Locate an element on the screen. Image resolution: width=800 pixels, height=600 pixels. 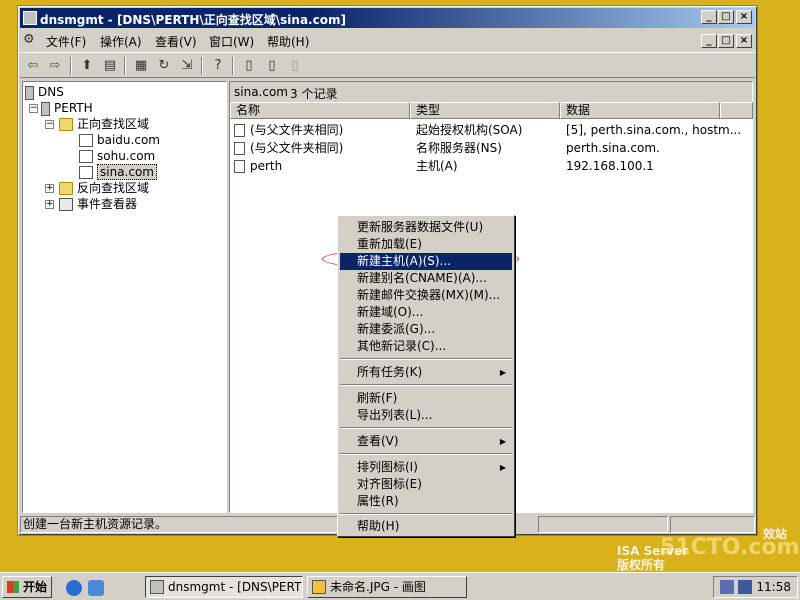
tree-label: DNS is located at coordinates (51, 92).